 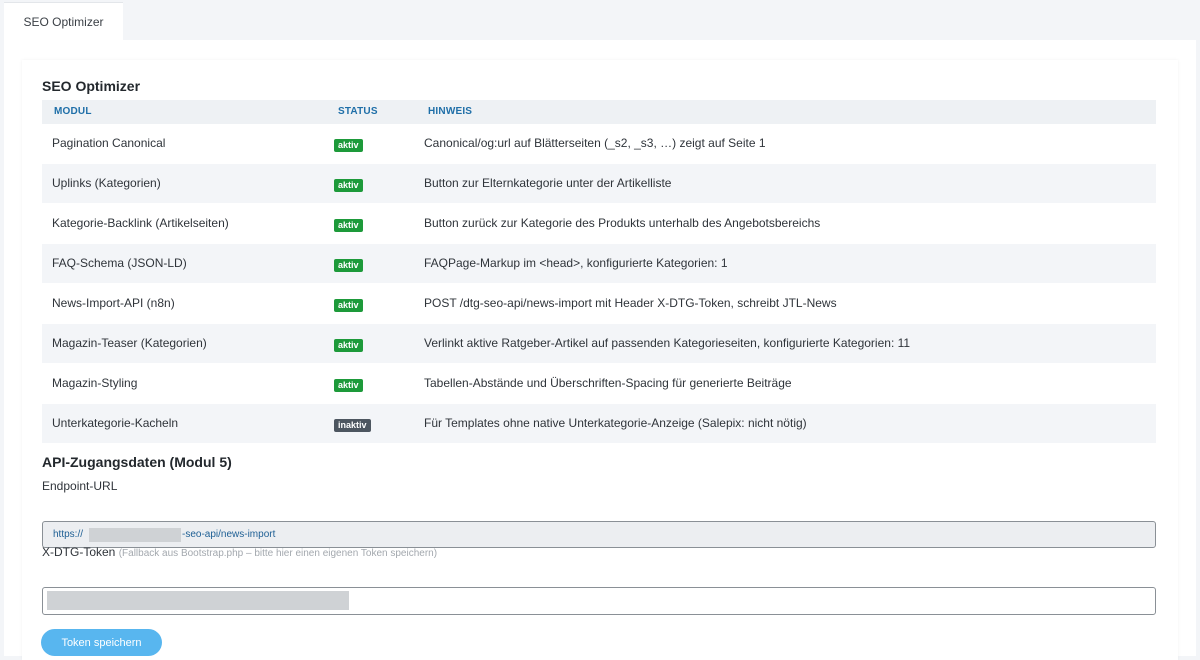 I want to click on endpoint-label: Endpoint-URL, so click(x=80, y=486).